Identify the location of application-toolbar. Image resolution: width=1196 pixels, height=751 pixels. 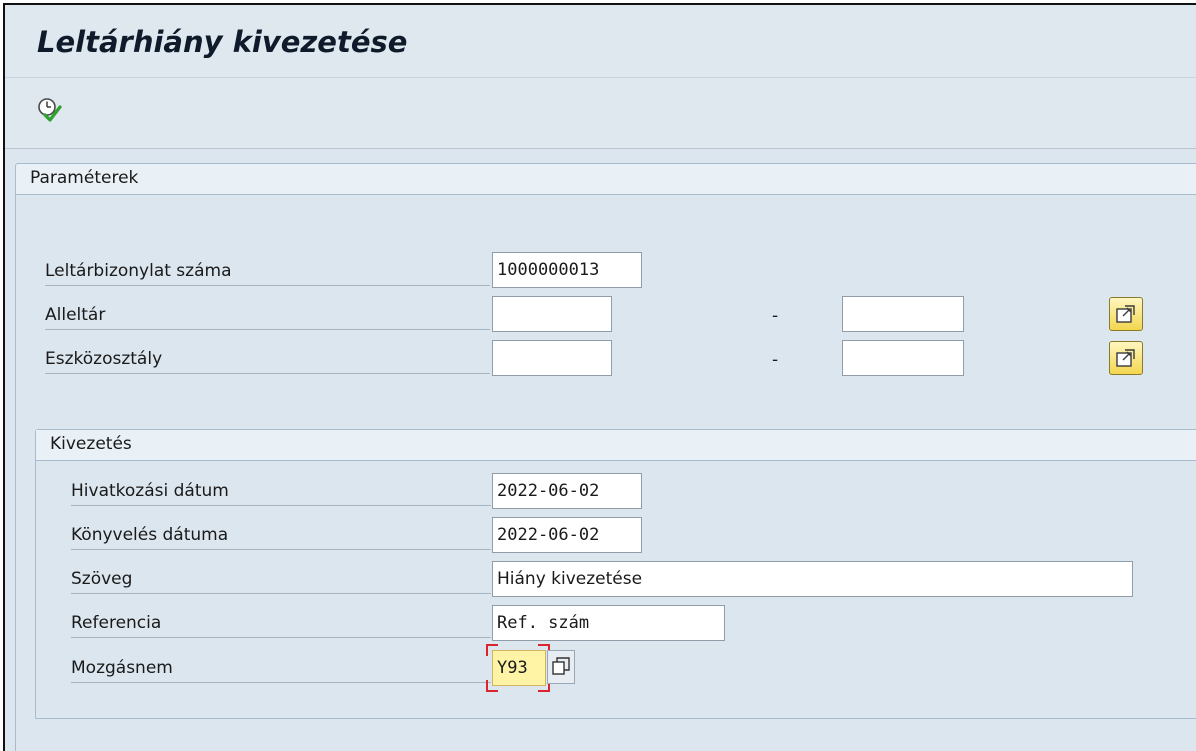
(600, 113).